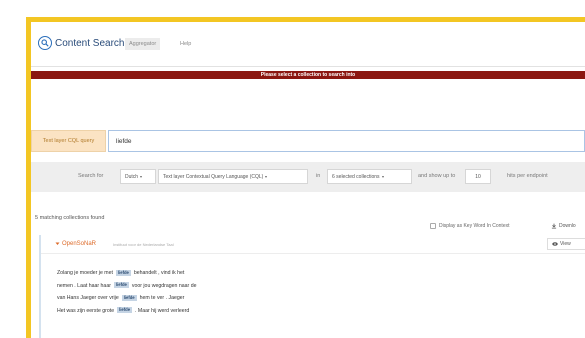 This screenshot has height=338, width=585. Describe the element at coordinates (318, 176) in the screenshot. I see `in-label: in` at that location.